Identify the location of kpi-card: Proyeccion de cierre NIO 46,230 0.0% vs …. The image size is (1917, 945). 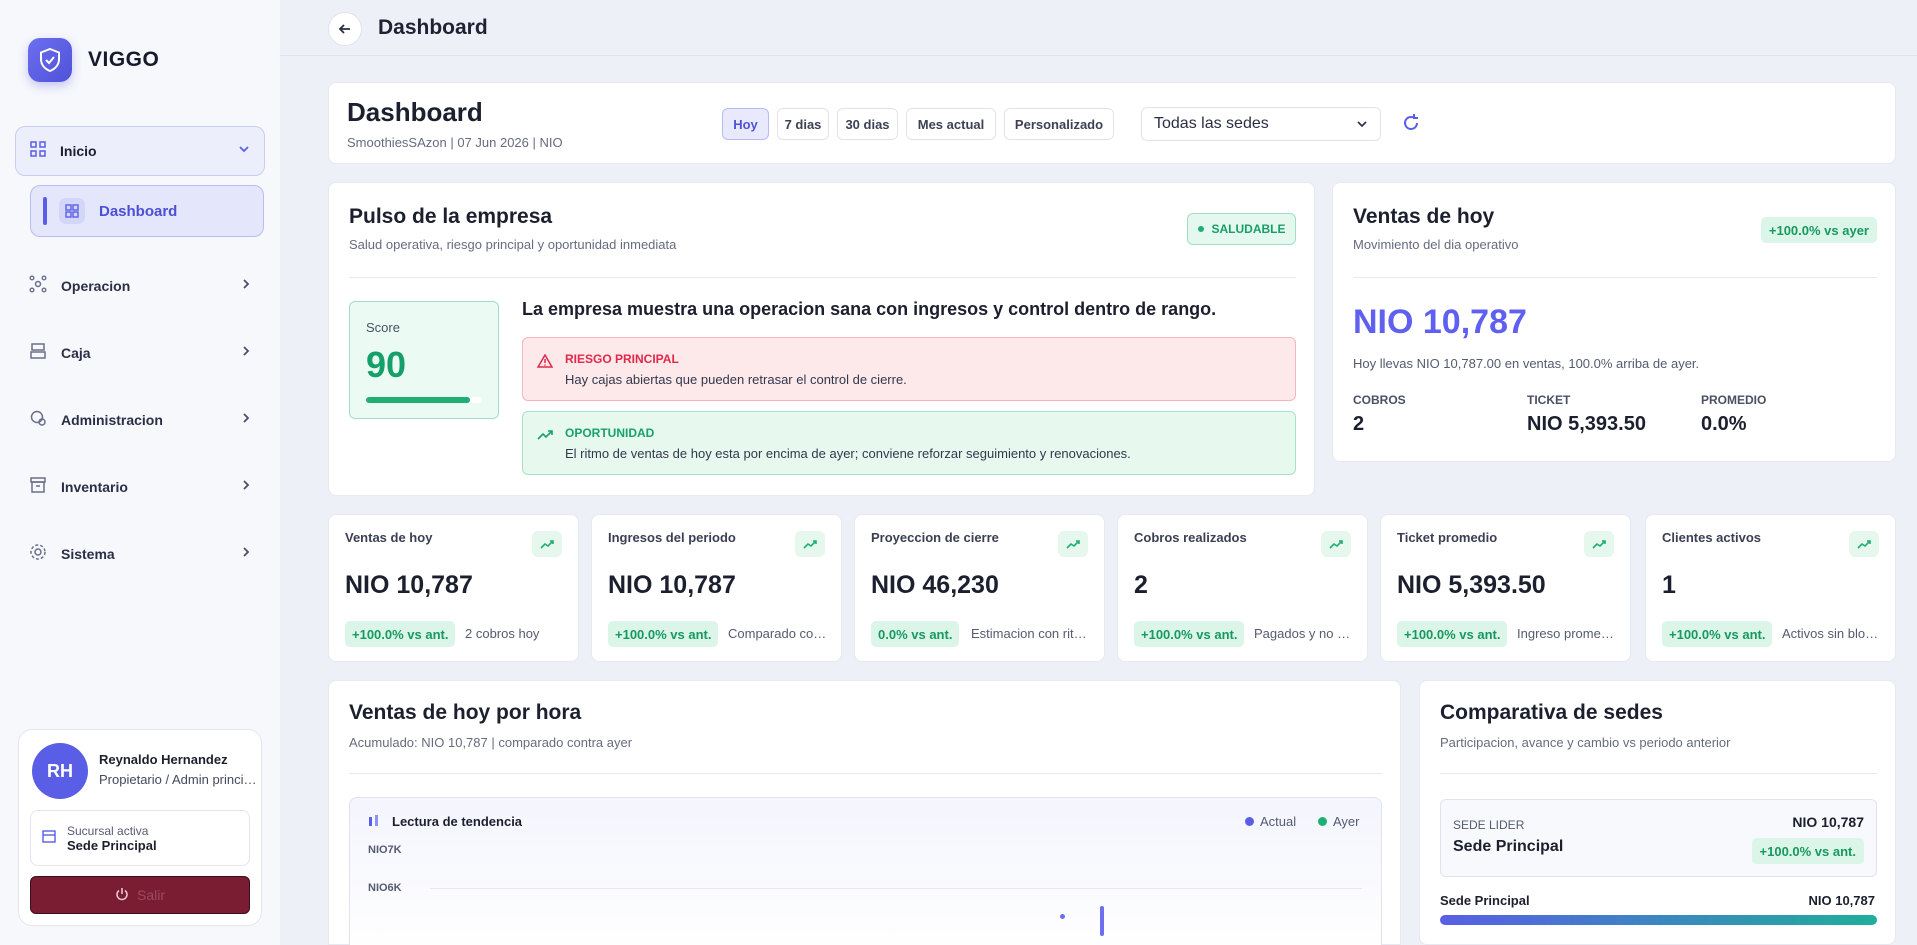
(979, 588).